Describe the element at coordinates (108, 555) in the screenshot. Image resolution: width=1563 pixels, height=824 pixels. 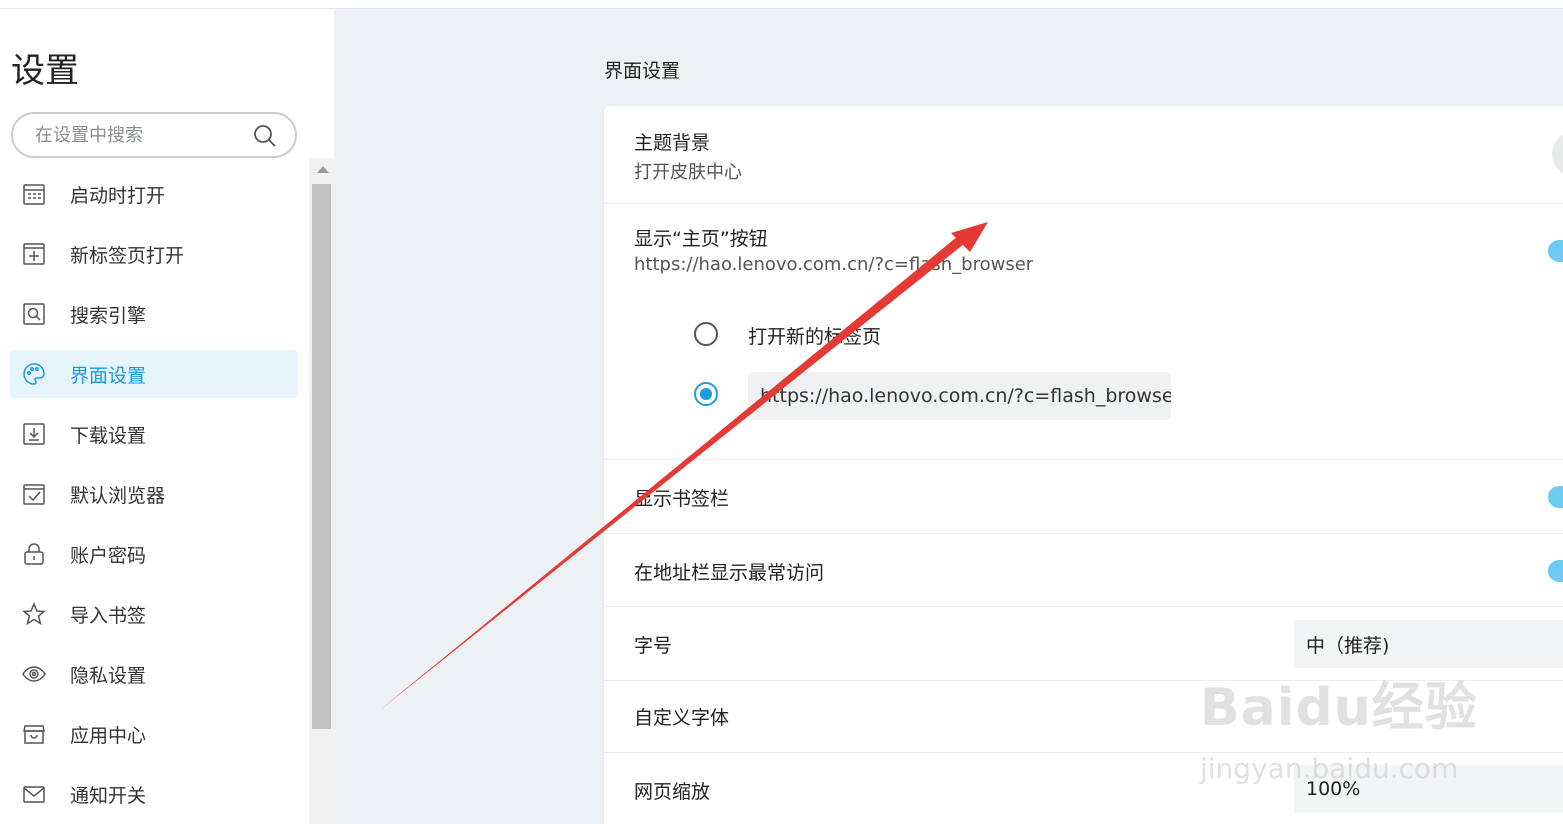
I see `sidebar-item-label: 账户密码` at that location.